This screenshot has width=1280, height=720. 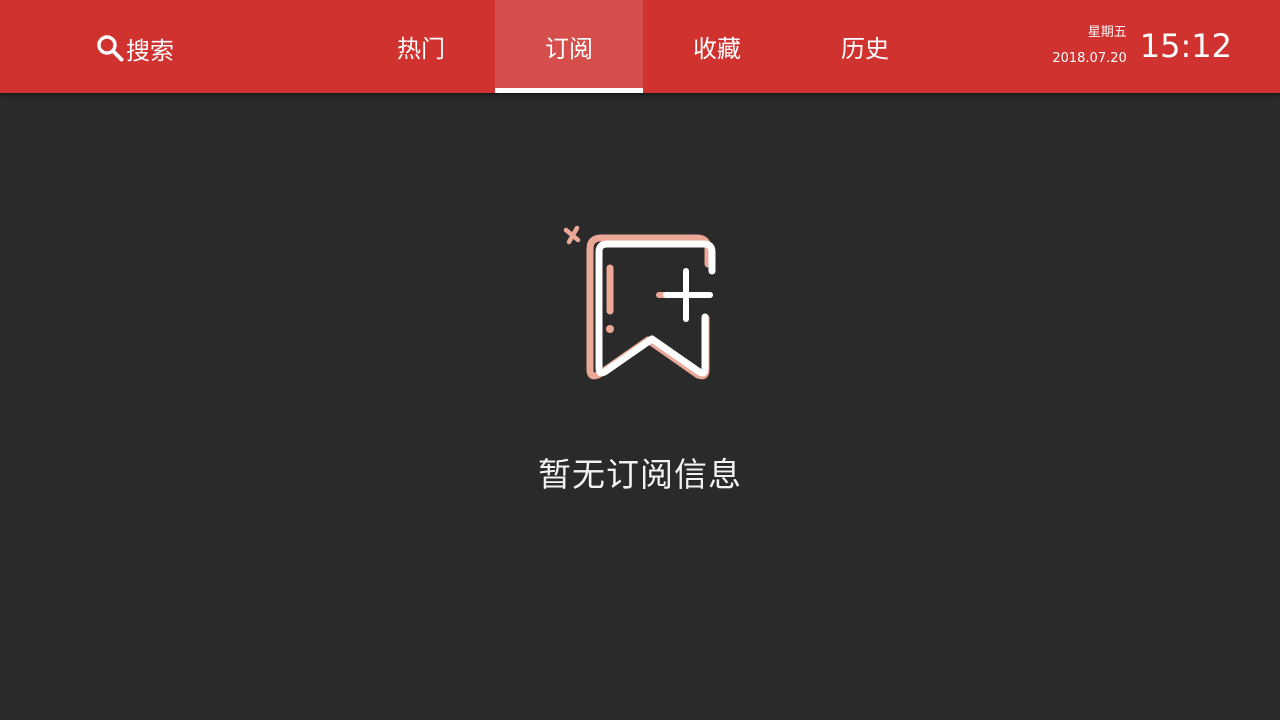 I want to click on search-icon, so click(x=110, y=48).